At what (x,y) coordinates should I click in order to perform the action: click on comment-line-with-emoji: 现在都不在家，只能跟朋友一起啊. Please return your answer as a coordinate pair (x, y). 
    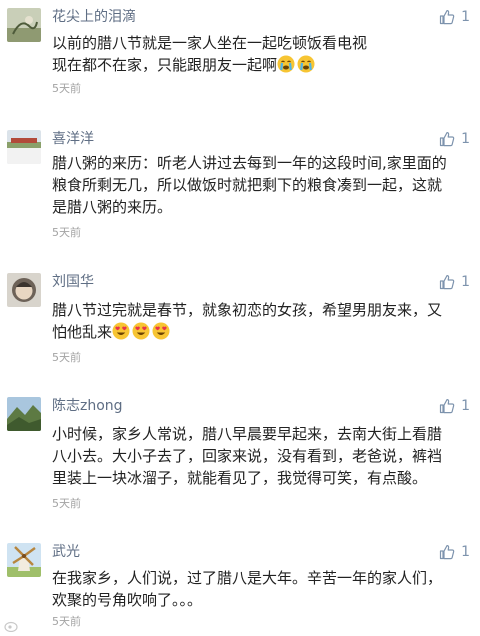
    Looking at the image, I should click on (262, 65).